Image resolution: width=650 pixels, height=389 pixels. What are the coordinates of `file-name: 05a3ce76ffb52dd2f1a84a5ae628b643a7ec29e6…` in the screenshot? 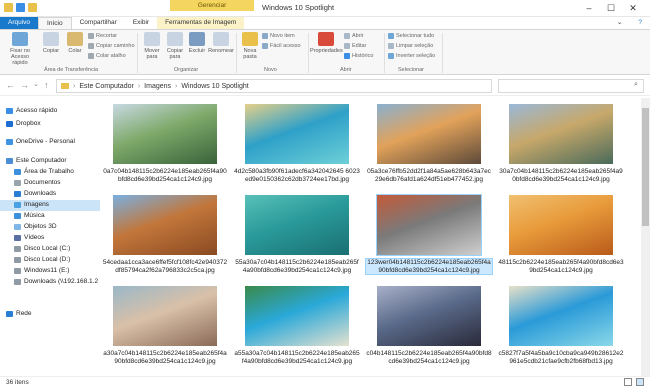 It's located at (429, 175).